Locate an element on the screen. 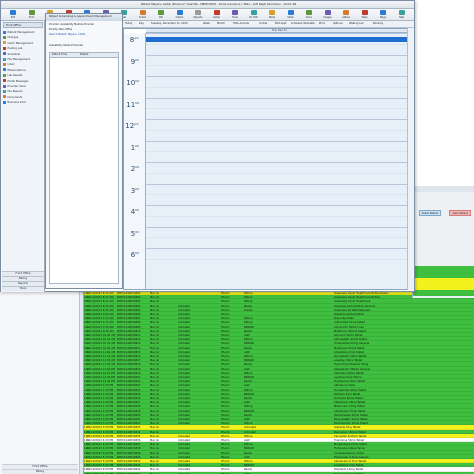 Image resolution: width=474 pixels, height=474 pixels. calendar-toolbar-item: Week is located at coordinates (206, 23).